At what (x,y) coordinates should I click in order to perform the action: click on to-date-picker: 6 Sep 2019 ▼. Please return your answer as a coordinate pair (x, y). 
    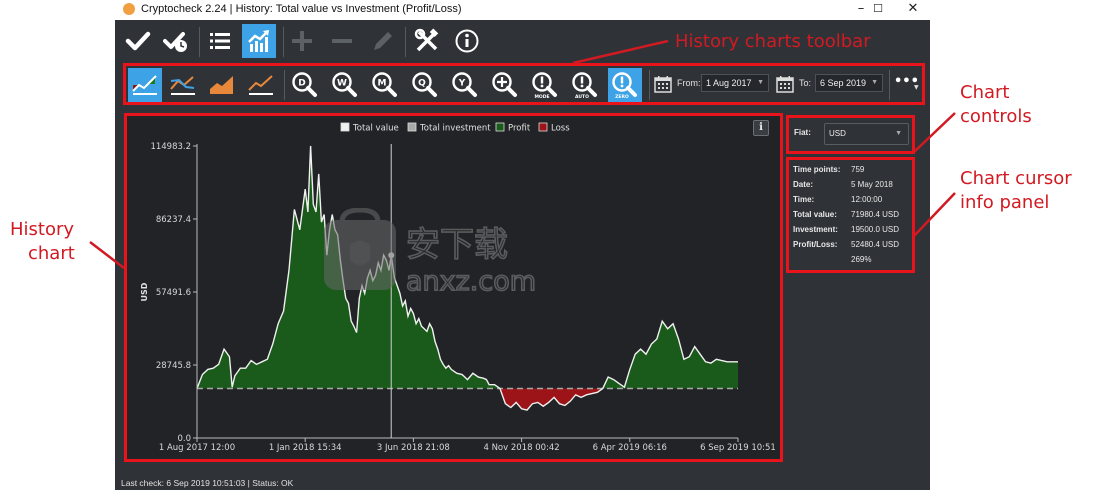
    Looking at the image, I should click on (849, 83).